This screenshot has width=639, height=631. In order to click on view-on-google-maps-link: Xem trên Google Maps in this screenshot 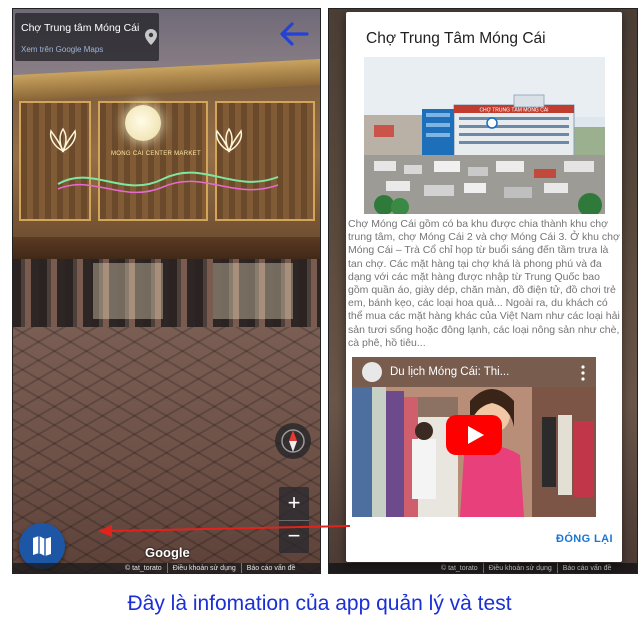, I will do `click(62, 49)`.